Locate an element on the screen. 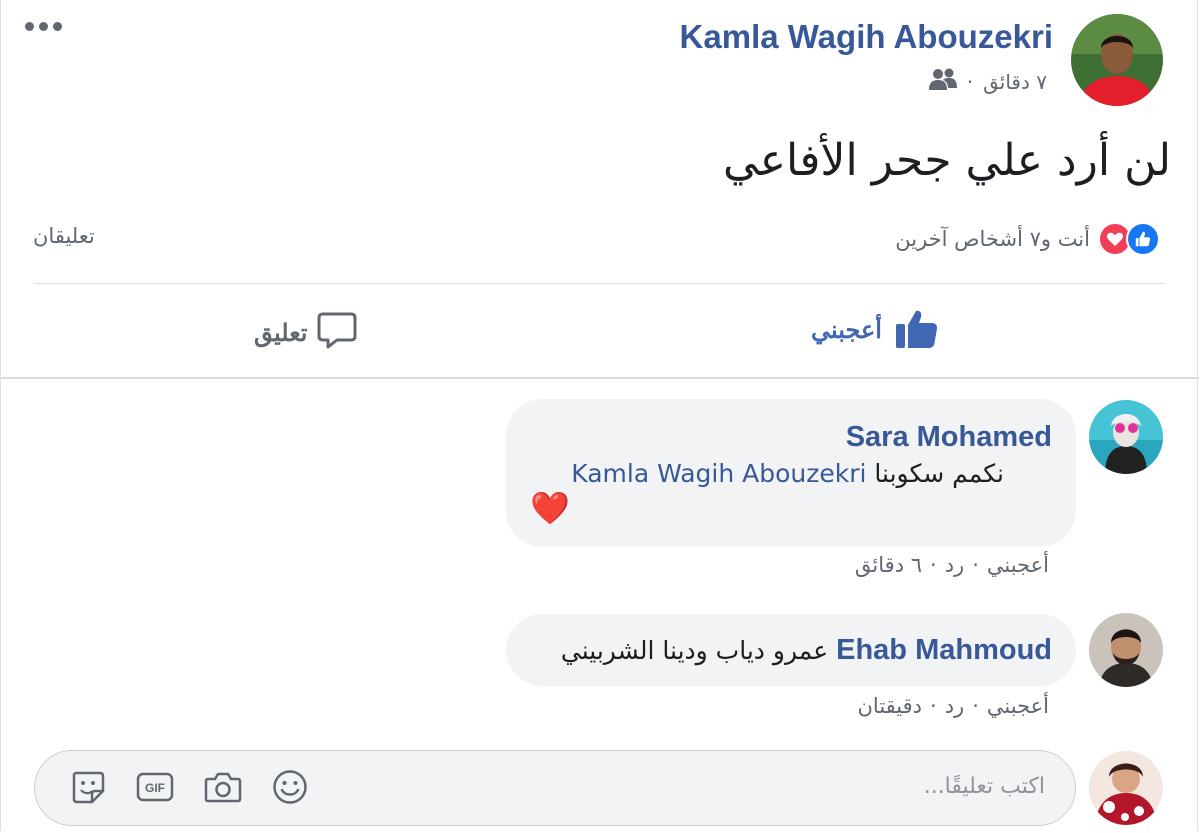  comment-composer: اكتب تعليقًا... GIF is located at coordinates (555, 788).